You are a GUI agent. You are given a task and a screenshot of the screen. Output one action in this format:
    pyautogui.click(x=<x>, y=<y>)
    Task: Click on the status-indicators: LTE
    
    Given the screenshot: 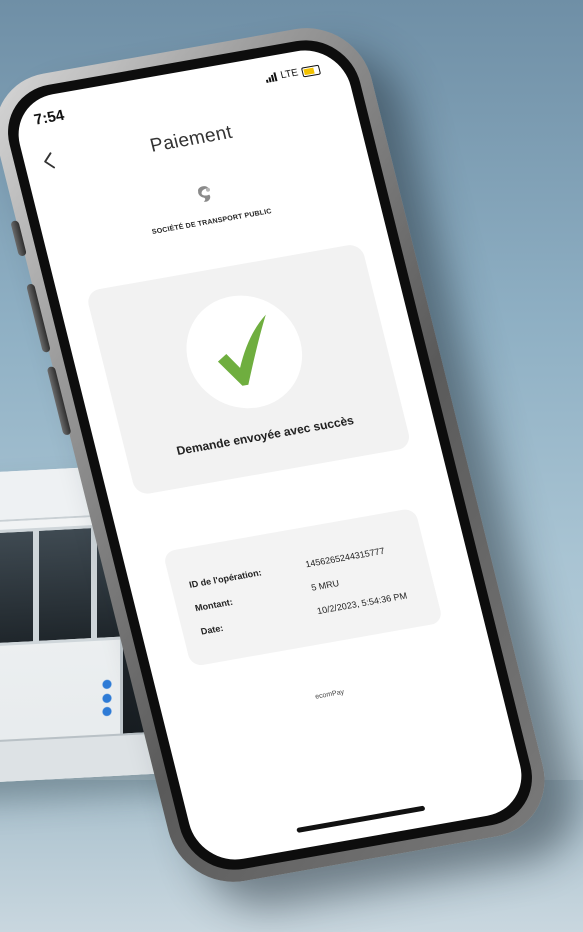 What is the action you would take?
    pyautogui.click(x=293, y=74)
    